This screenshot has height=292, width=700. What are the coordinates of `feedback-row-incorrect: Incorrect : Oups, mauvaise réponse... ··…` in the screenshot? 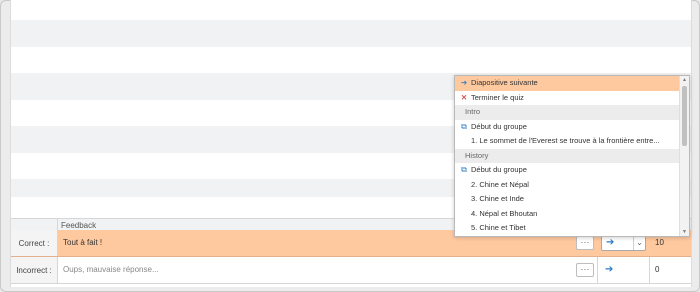 It's located at (351, 270).